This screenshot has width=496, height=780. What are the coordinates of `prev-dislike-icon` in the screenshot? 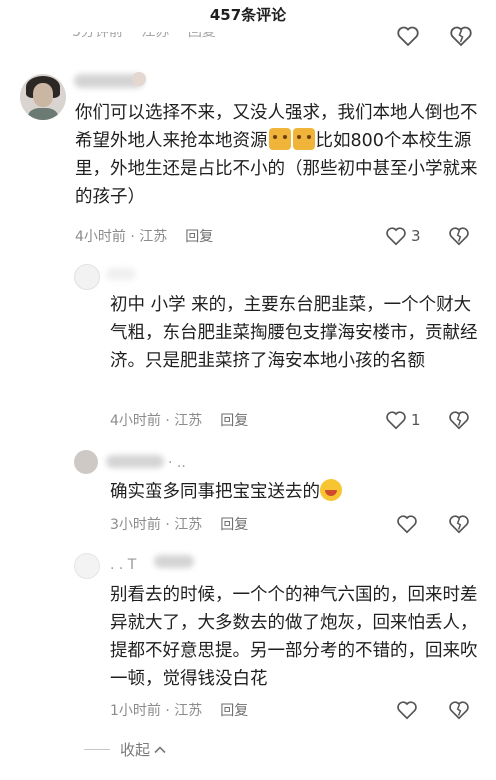 It's located at (461, 36).